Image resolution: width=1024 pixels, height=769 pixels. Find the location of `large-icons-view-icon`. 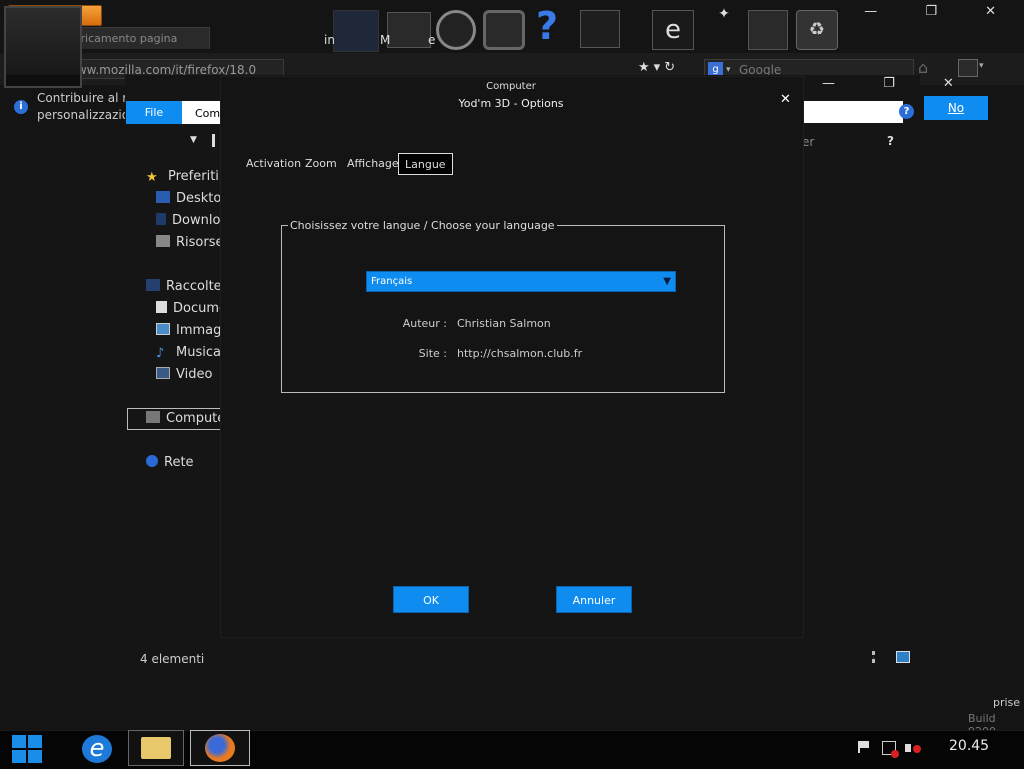

large-icons-view-icon is located at coordinates (903, 657).